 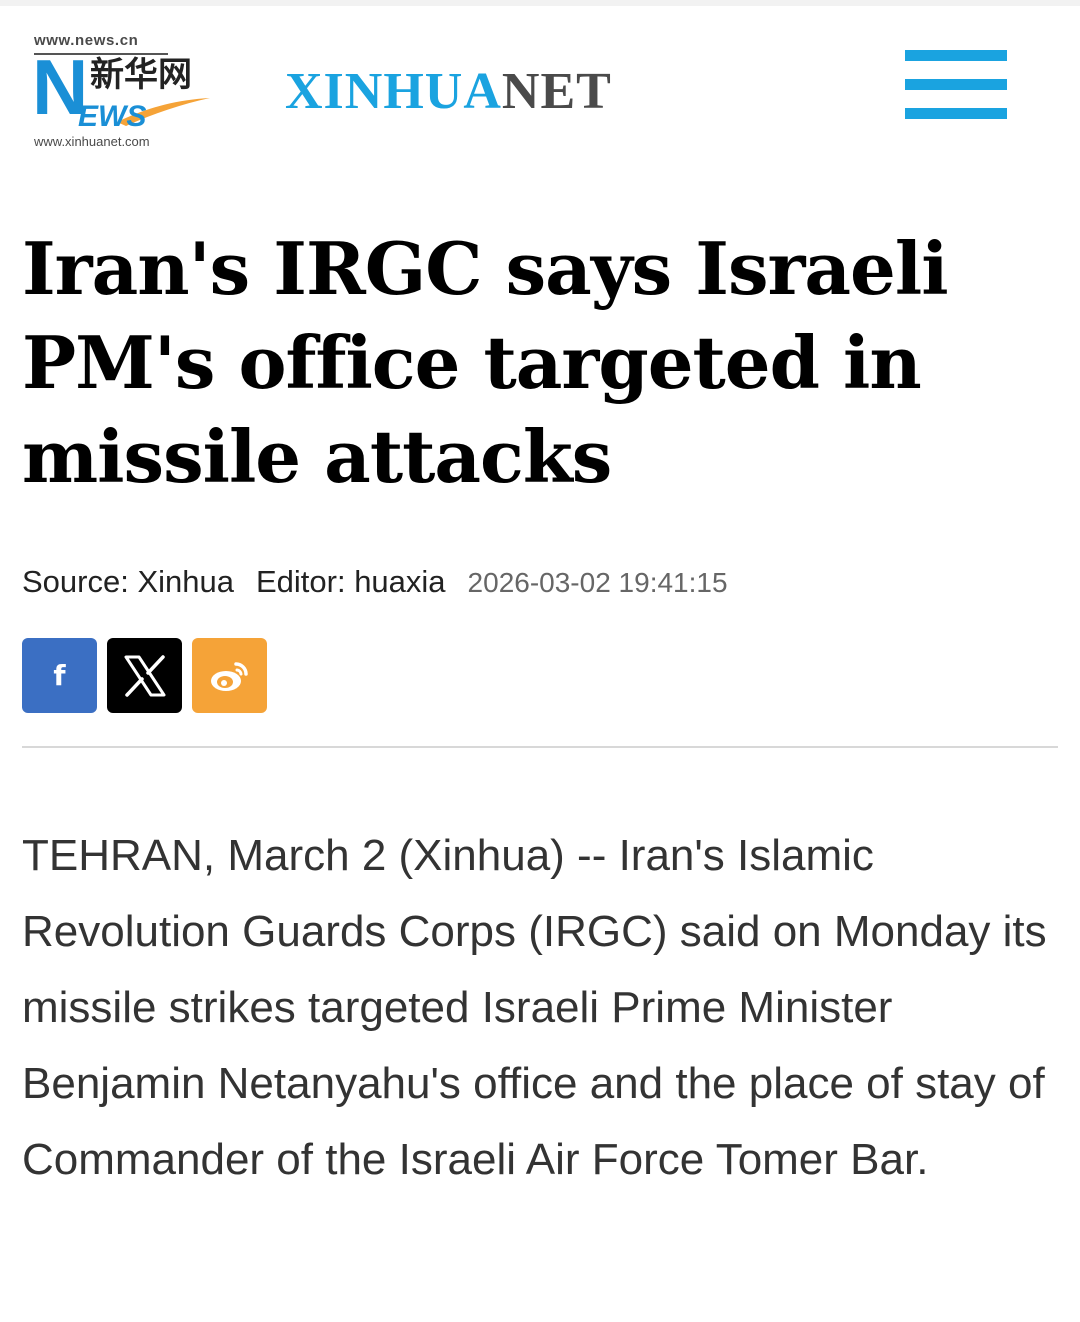 What do you see at coordinates (128, 581) in the screenshot?
I see `article-source: Source: Xinhua` at bounding box center [128, 581].